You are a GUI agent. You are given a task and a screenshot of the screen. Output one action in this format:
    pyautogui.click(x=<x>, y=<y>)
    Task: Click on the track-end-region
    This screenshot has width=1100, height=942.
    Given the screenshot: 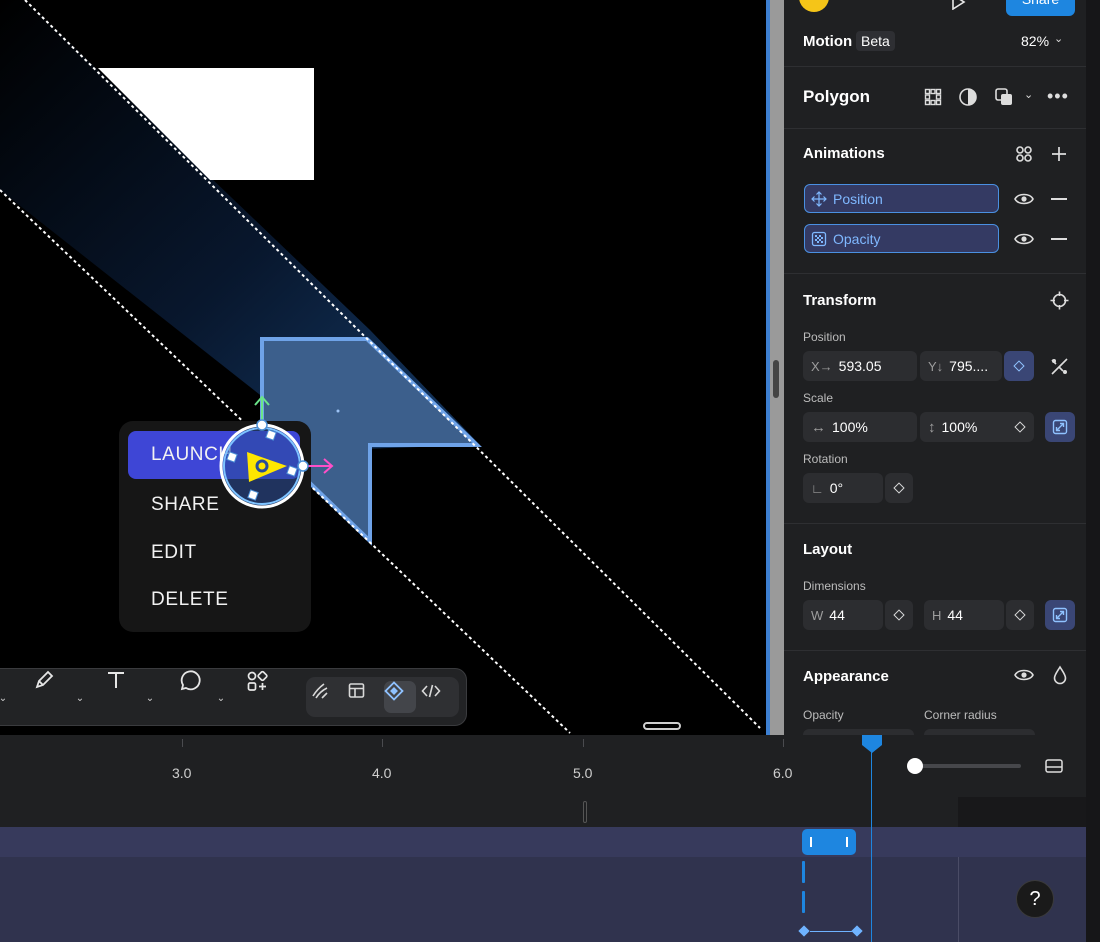 What is the action you would take?
    pyautogui.click(x=1022, y=812)
    